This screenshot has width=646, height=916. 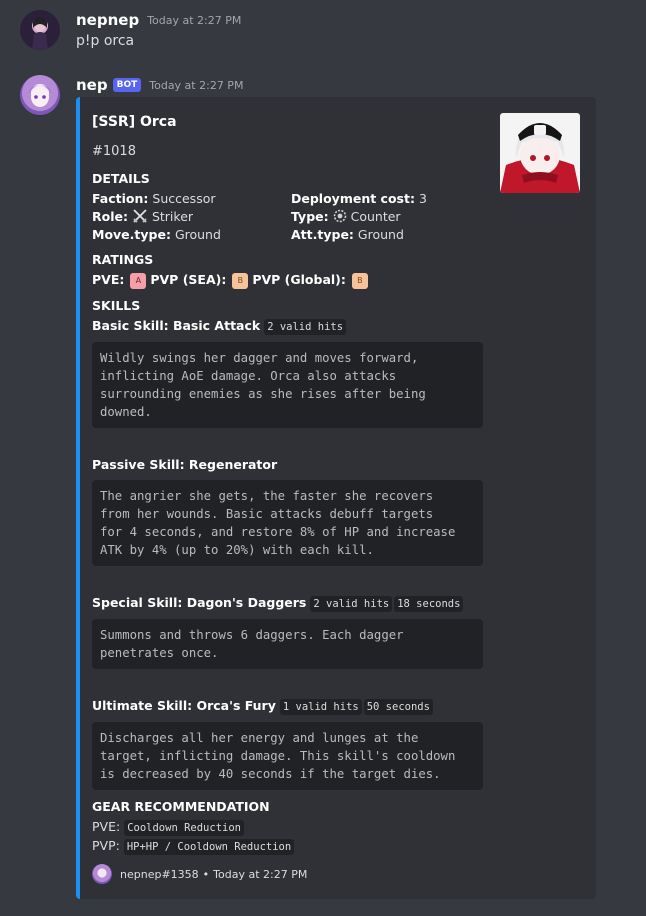 I want to click on bot-badge: BOT, so click(x=127, y=85).